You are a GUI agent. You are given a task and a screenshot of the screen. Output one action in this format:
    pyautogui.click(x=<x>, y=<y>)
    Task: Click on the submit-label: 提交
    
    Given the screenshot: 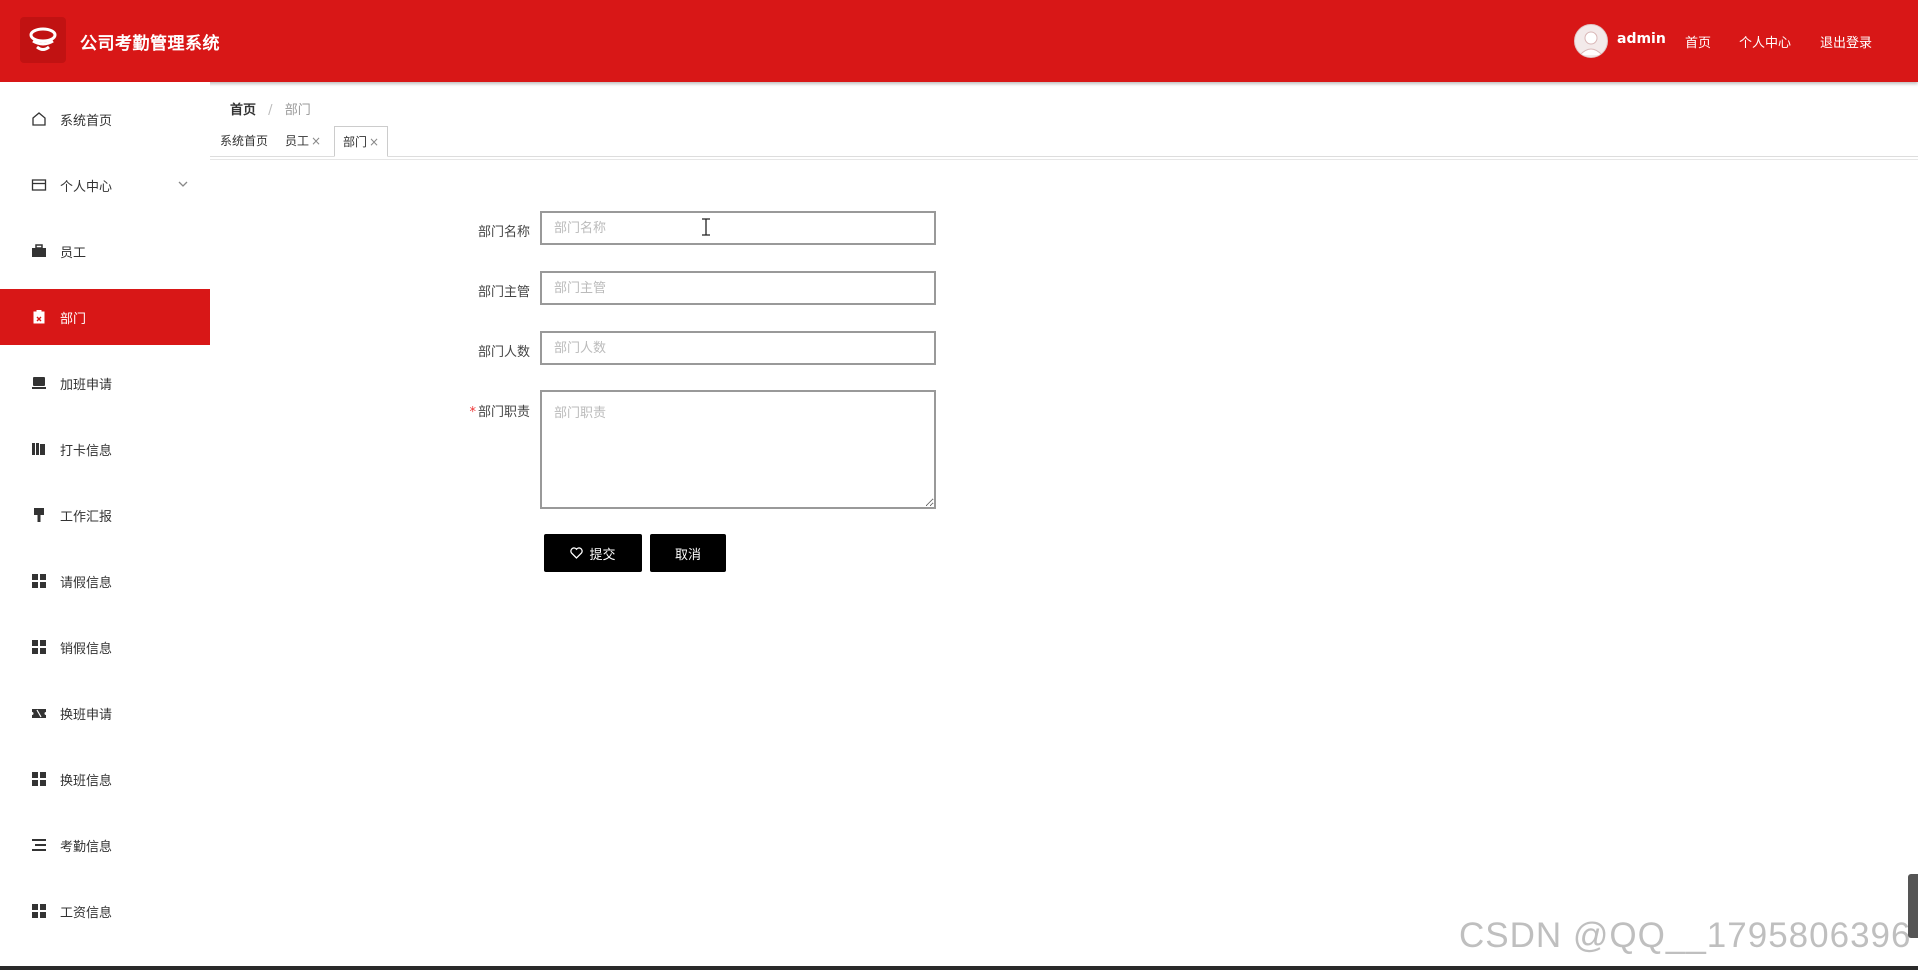 What is the action you would take?
    pyautogui.click(x=602, y=555)
    